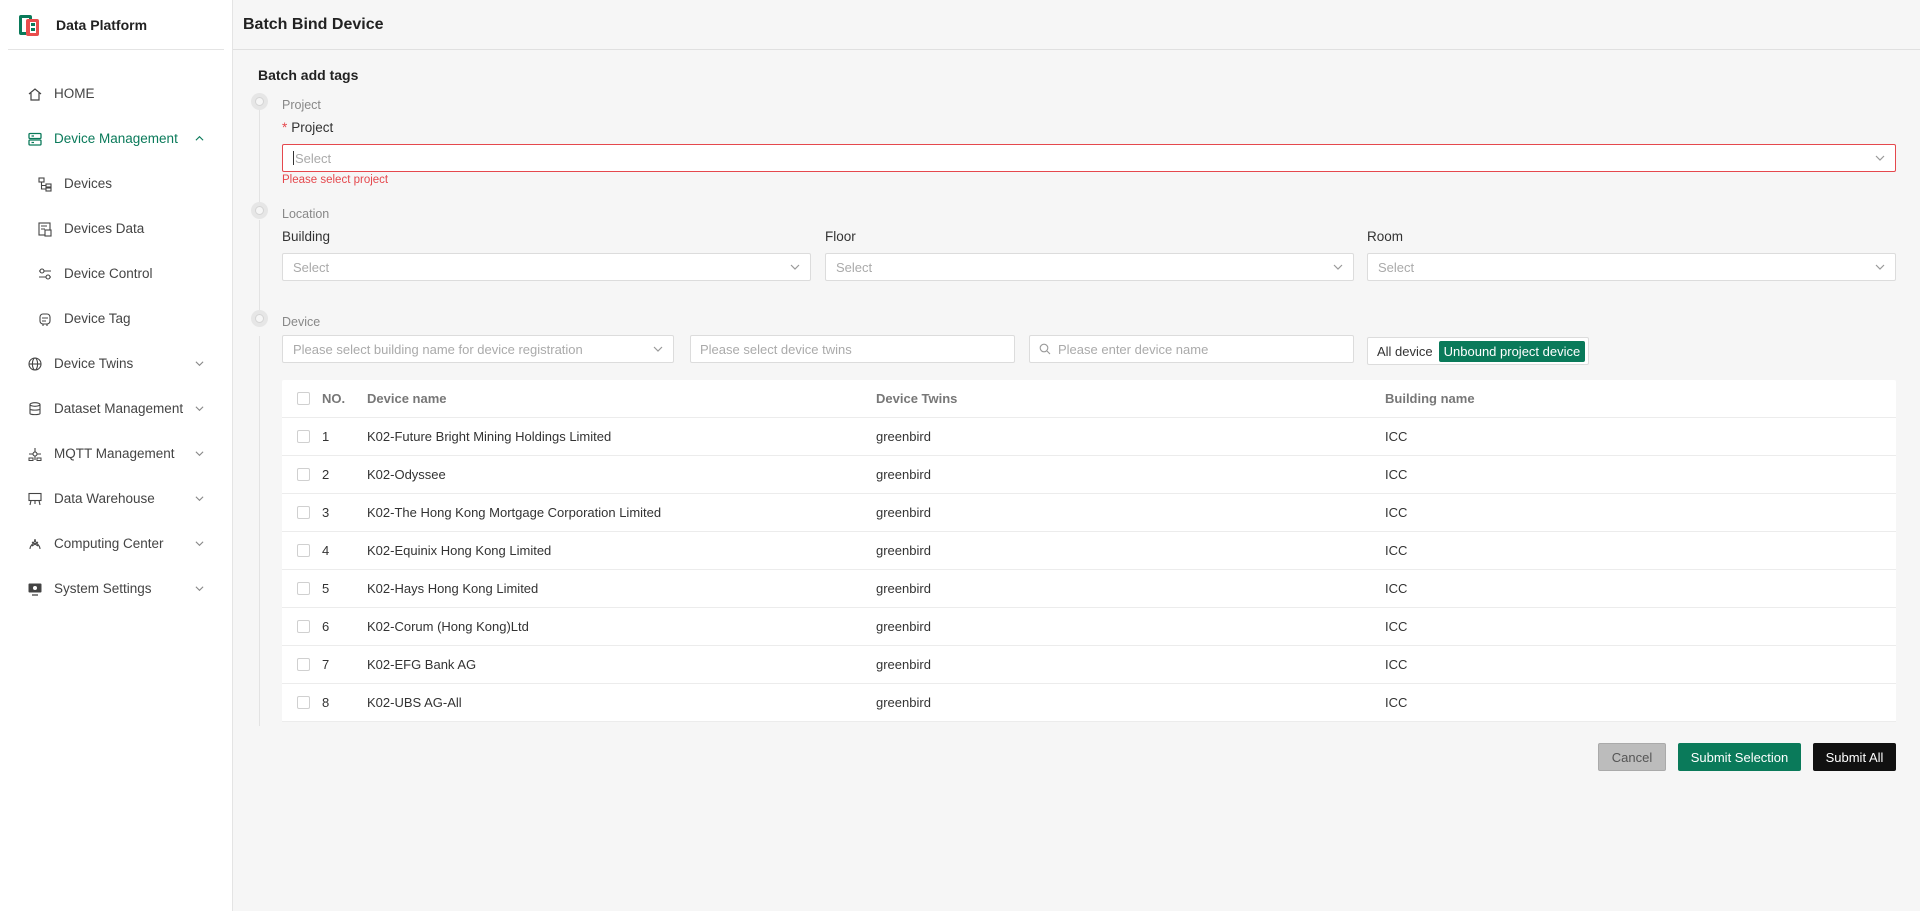  I want to click on cell-no: 2, so click(326, 474).